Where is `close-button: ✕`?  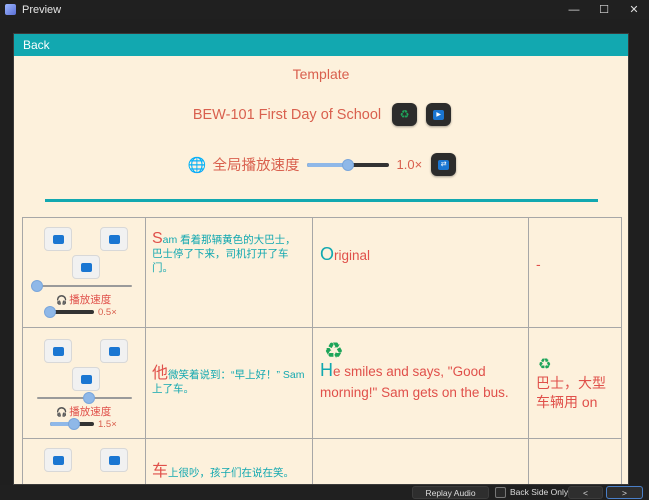
close-button: ✕ is located at coordinates (634, 9).